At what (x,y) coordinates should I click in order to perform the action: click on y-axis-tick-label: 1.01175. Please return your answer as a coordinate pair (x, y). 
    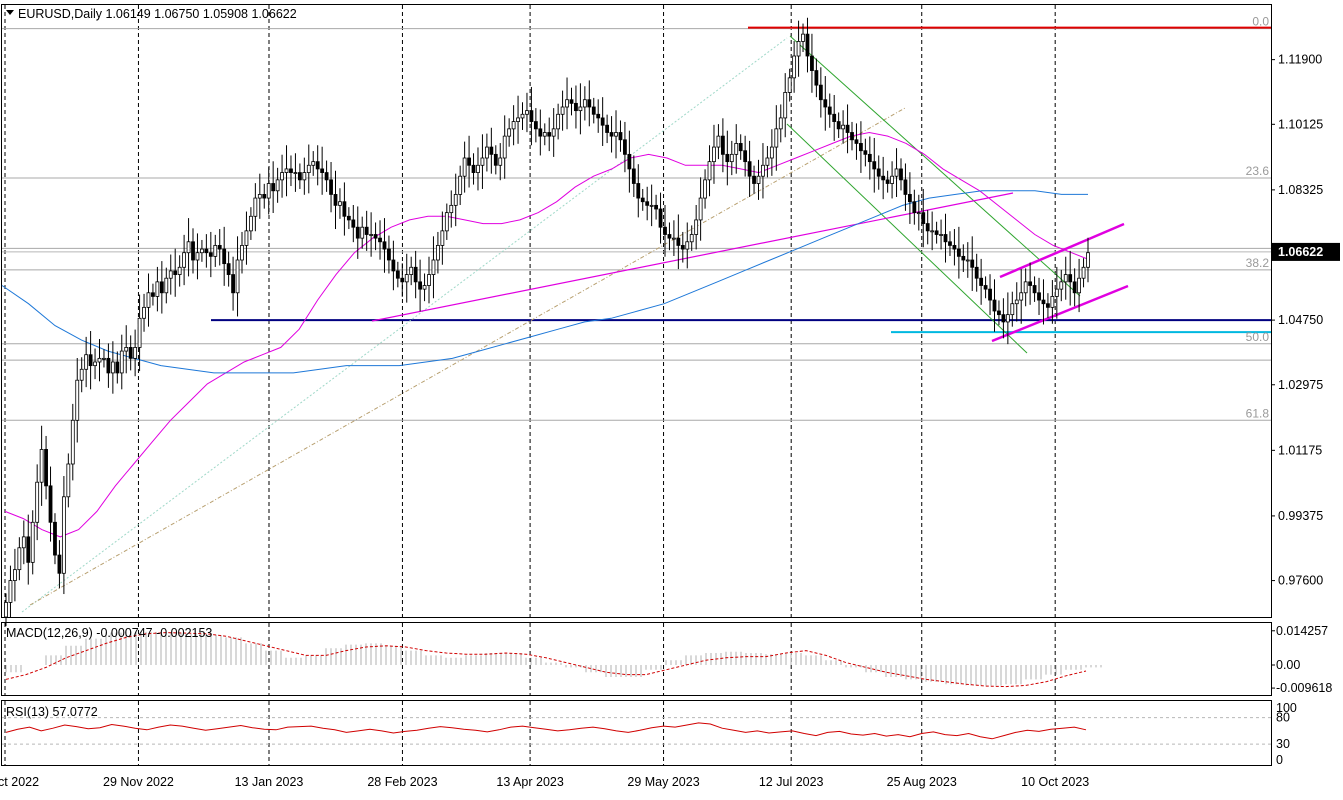
    Looking at the image, I should click on (1300, 450).